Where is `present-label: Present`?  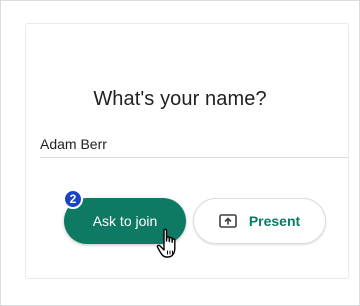
present-label: Present is located at coordinates (274, 221).